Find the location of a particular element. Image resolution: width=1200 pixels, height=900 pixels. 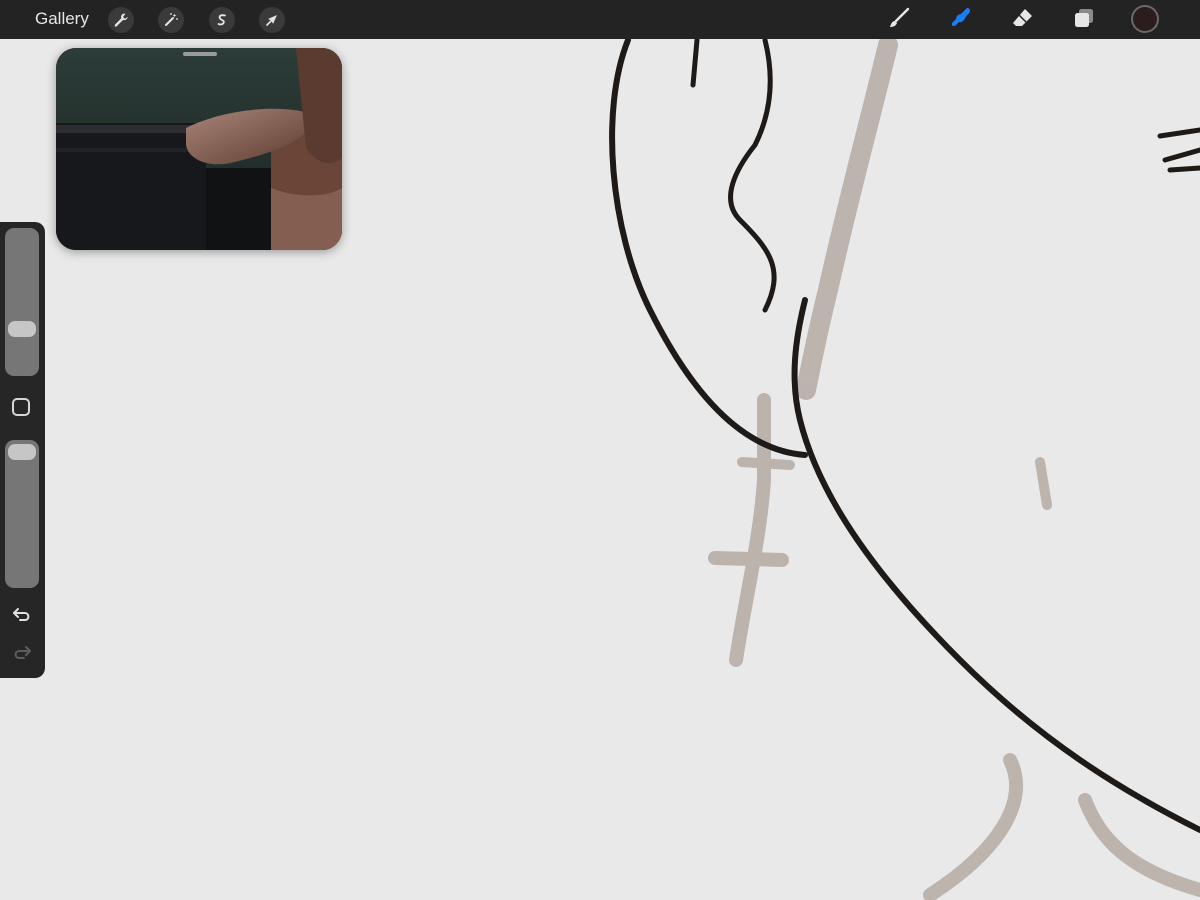

sketch-stroke-lower-right is located at coordinates (1139, 845).